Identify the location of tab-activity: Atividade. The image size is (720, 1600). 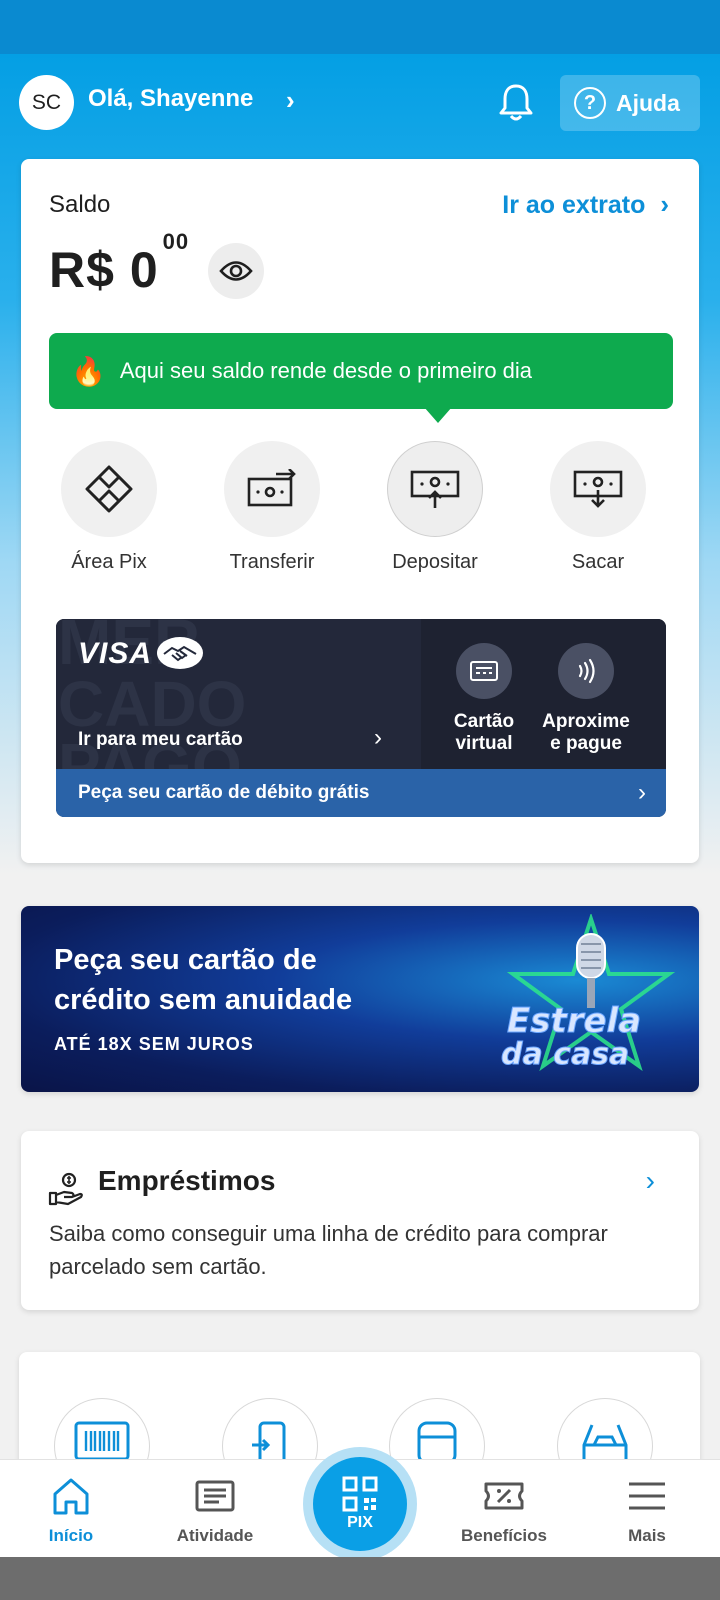
(215, 1509).